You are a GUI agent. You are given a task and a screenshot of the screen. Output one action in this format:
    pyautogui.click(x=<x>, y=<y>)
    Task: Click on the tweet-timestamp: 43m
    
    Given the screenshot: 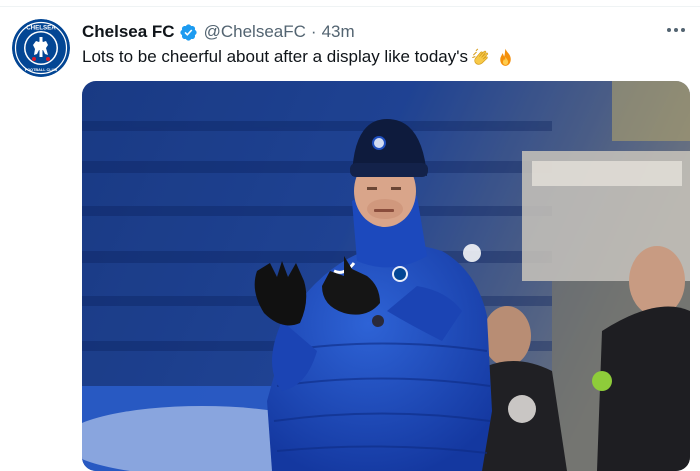 What is the action you would take?
    pyautogui.click(x=338, y=32)
    